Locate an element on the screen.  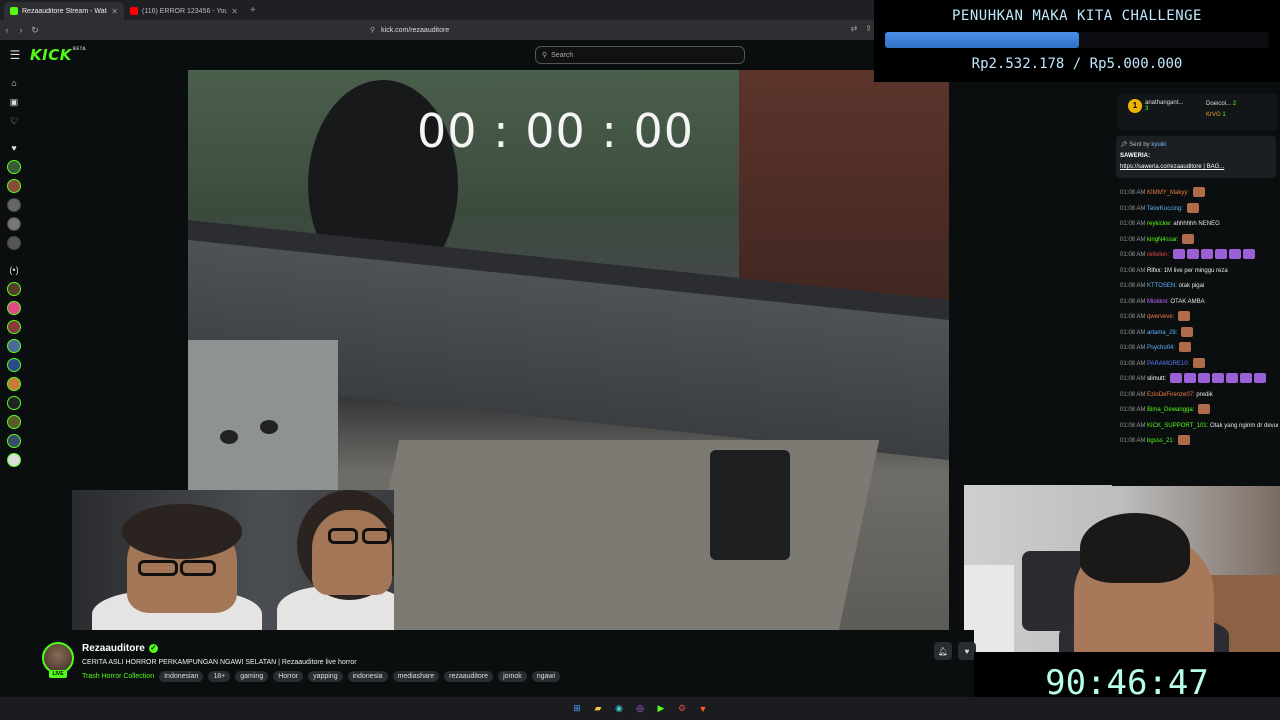
browser-tab-youtube: (116) ERROR 123456 - YouTube ✕ is located at coordinates (184, 11).